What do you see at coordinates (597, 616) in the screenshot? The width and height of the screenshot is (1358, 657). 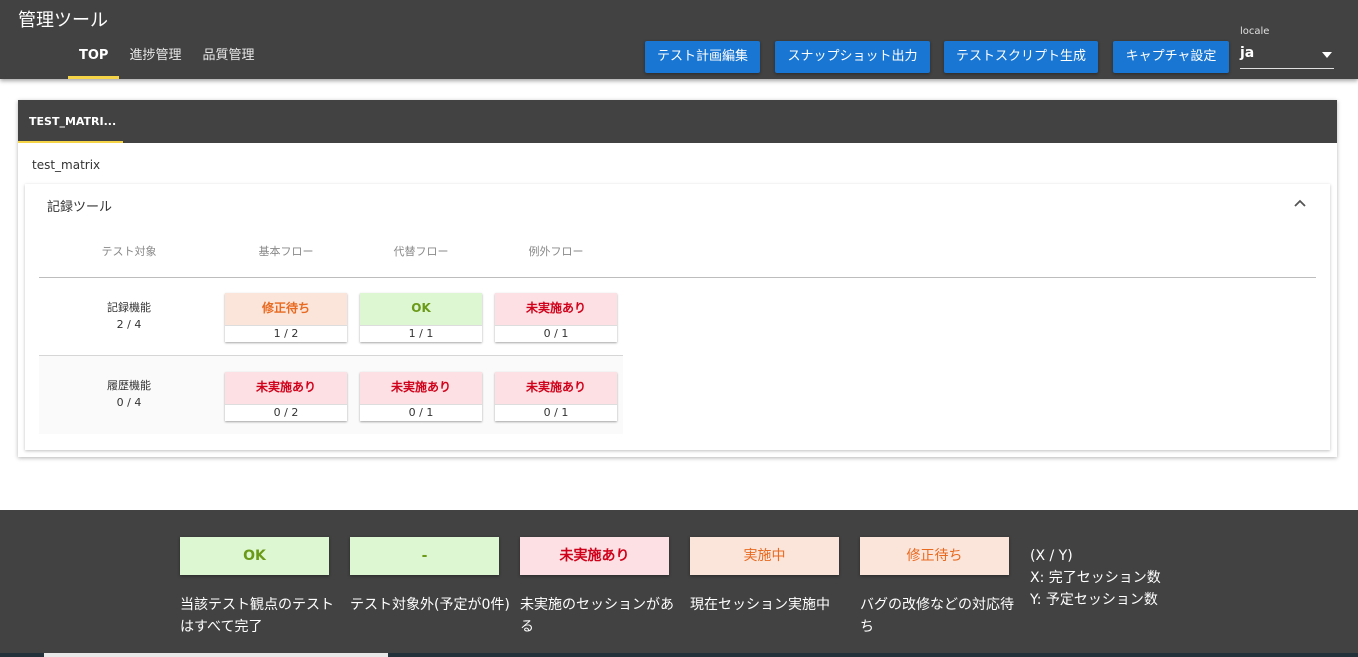 I see `legend-not-run-desc: 未実施のセッションがある` at bounding box center [597, 616].